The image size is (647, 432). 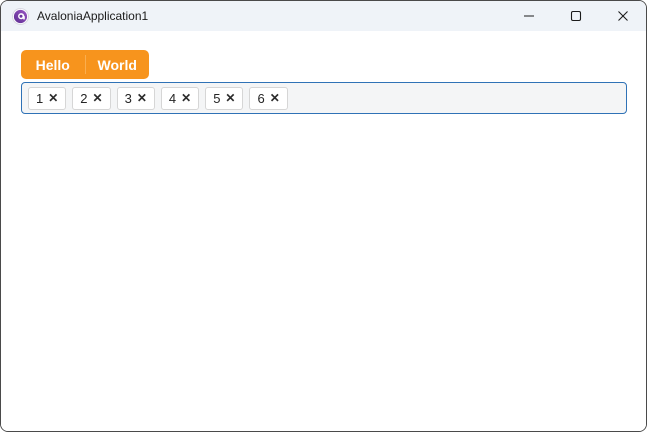 What do you see at coordinates (261, 98) in the screenshot?
I see `chip-label: 6` at bounding box center [261, 98].